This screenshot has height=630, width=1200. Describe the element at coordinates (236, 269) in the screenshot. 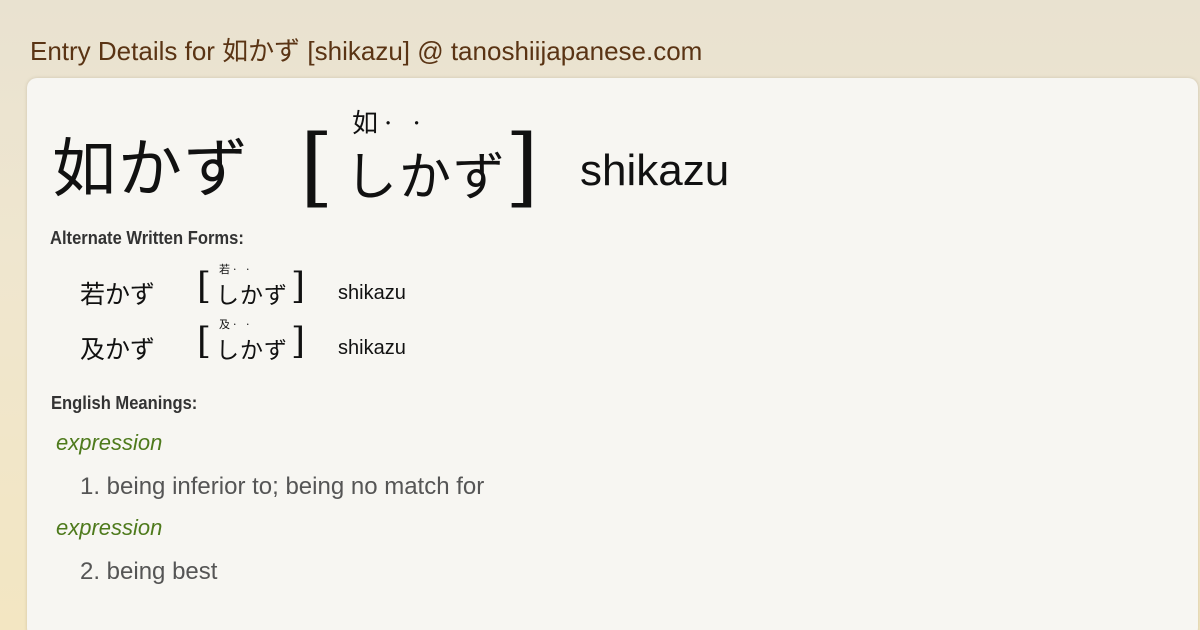

I see `alternate-form-furigana: 若· ·` at that location.